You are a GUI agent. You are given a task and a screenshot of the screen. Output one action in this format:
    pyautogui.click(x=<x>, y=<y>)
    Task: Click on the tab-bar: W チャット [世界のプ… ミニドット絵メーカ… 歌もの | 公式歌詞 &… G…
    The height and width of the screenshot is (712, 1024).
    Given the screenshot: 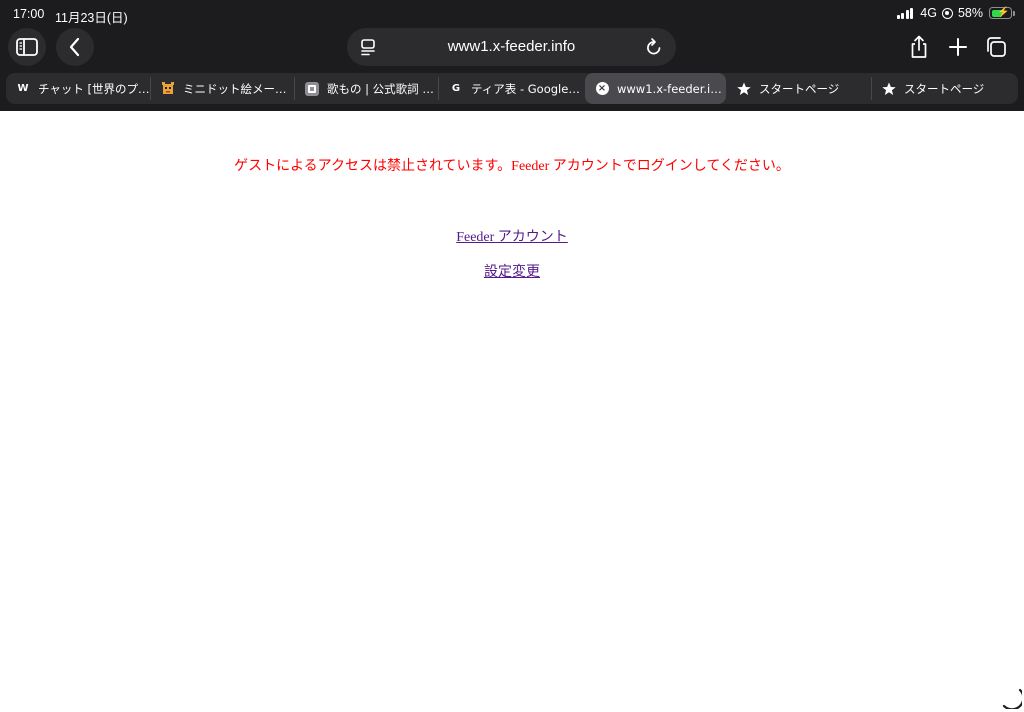 What is the action you would take?
    pyautogui.click(x=512, y=88)
    